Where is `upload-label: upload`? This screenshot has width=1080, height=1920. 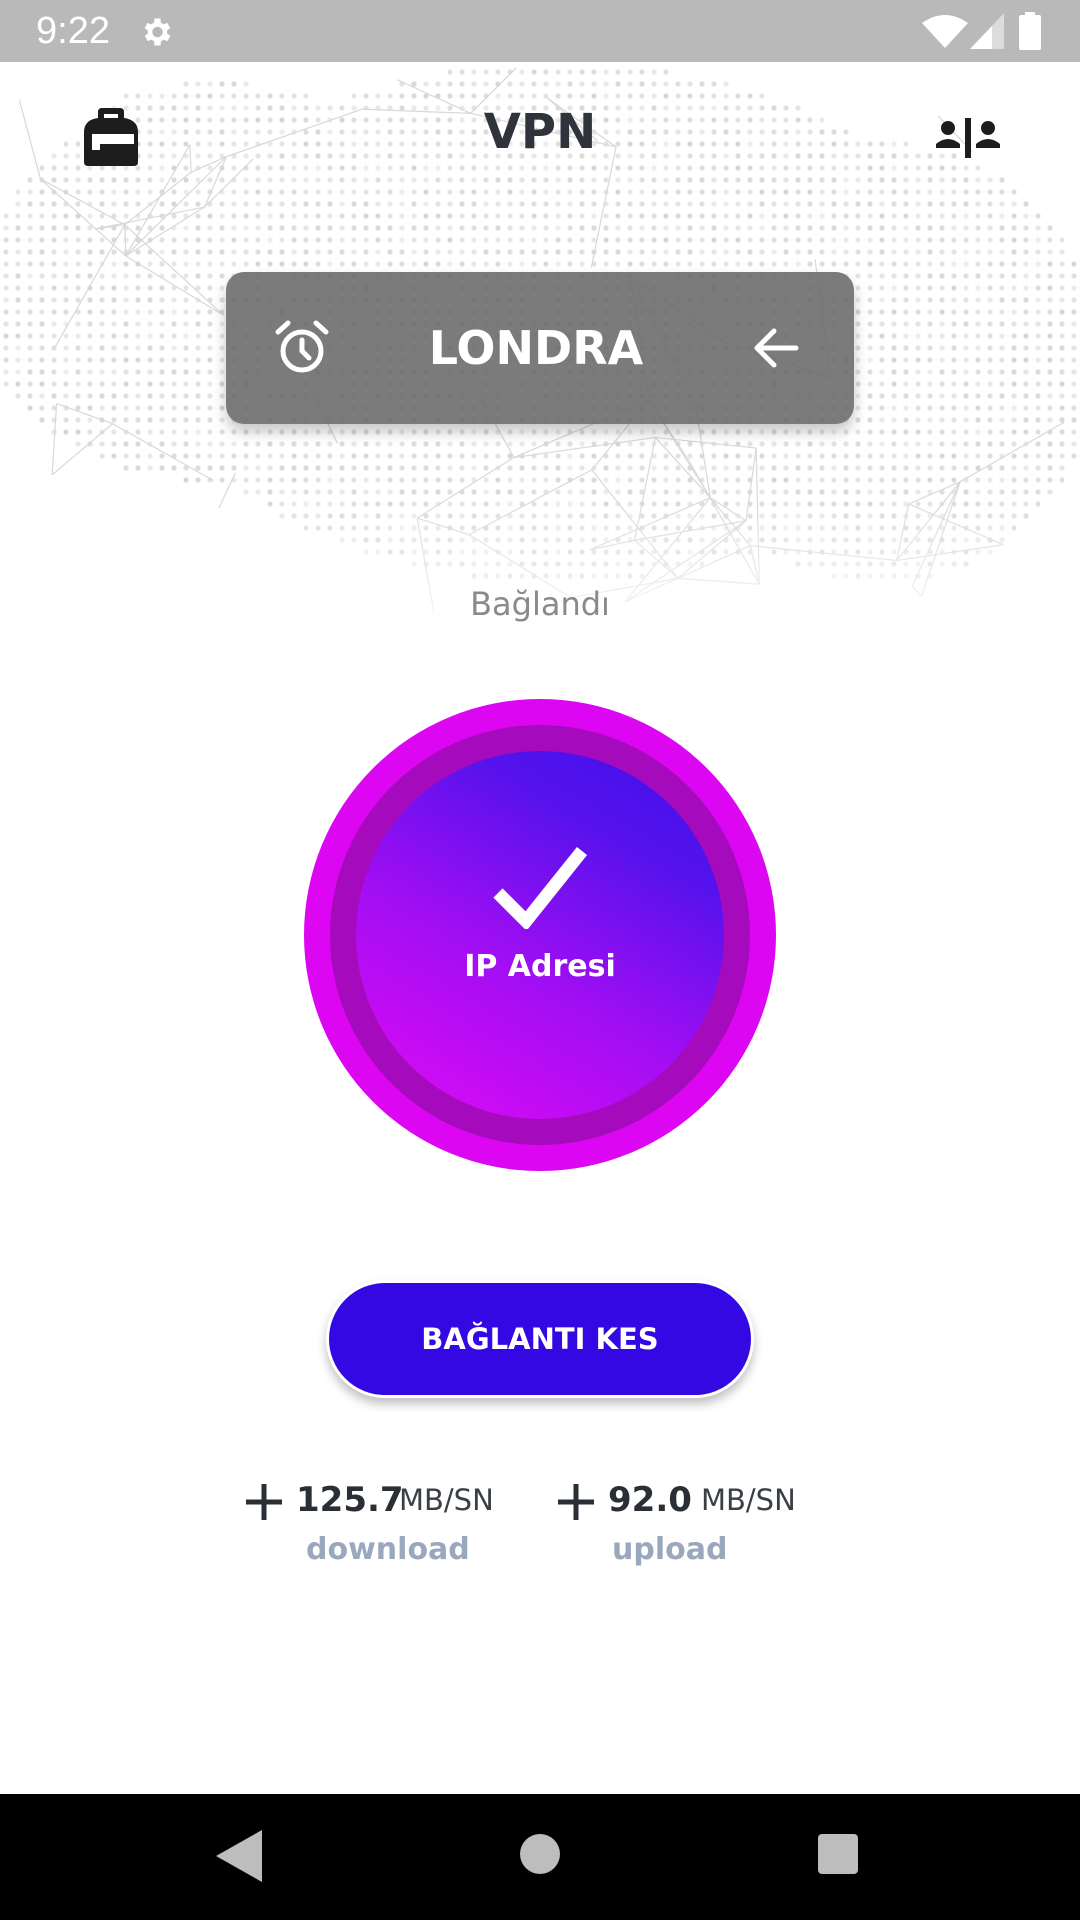
upload-label: upload is located at coordinates (670, 1549).